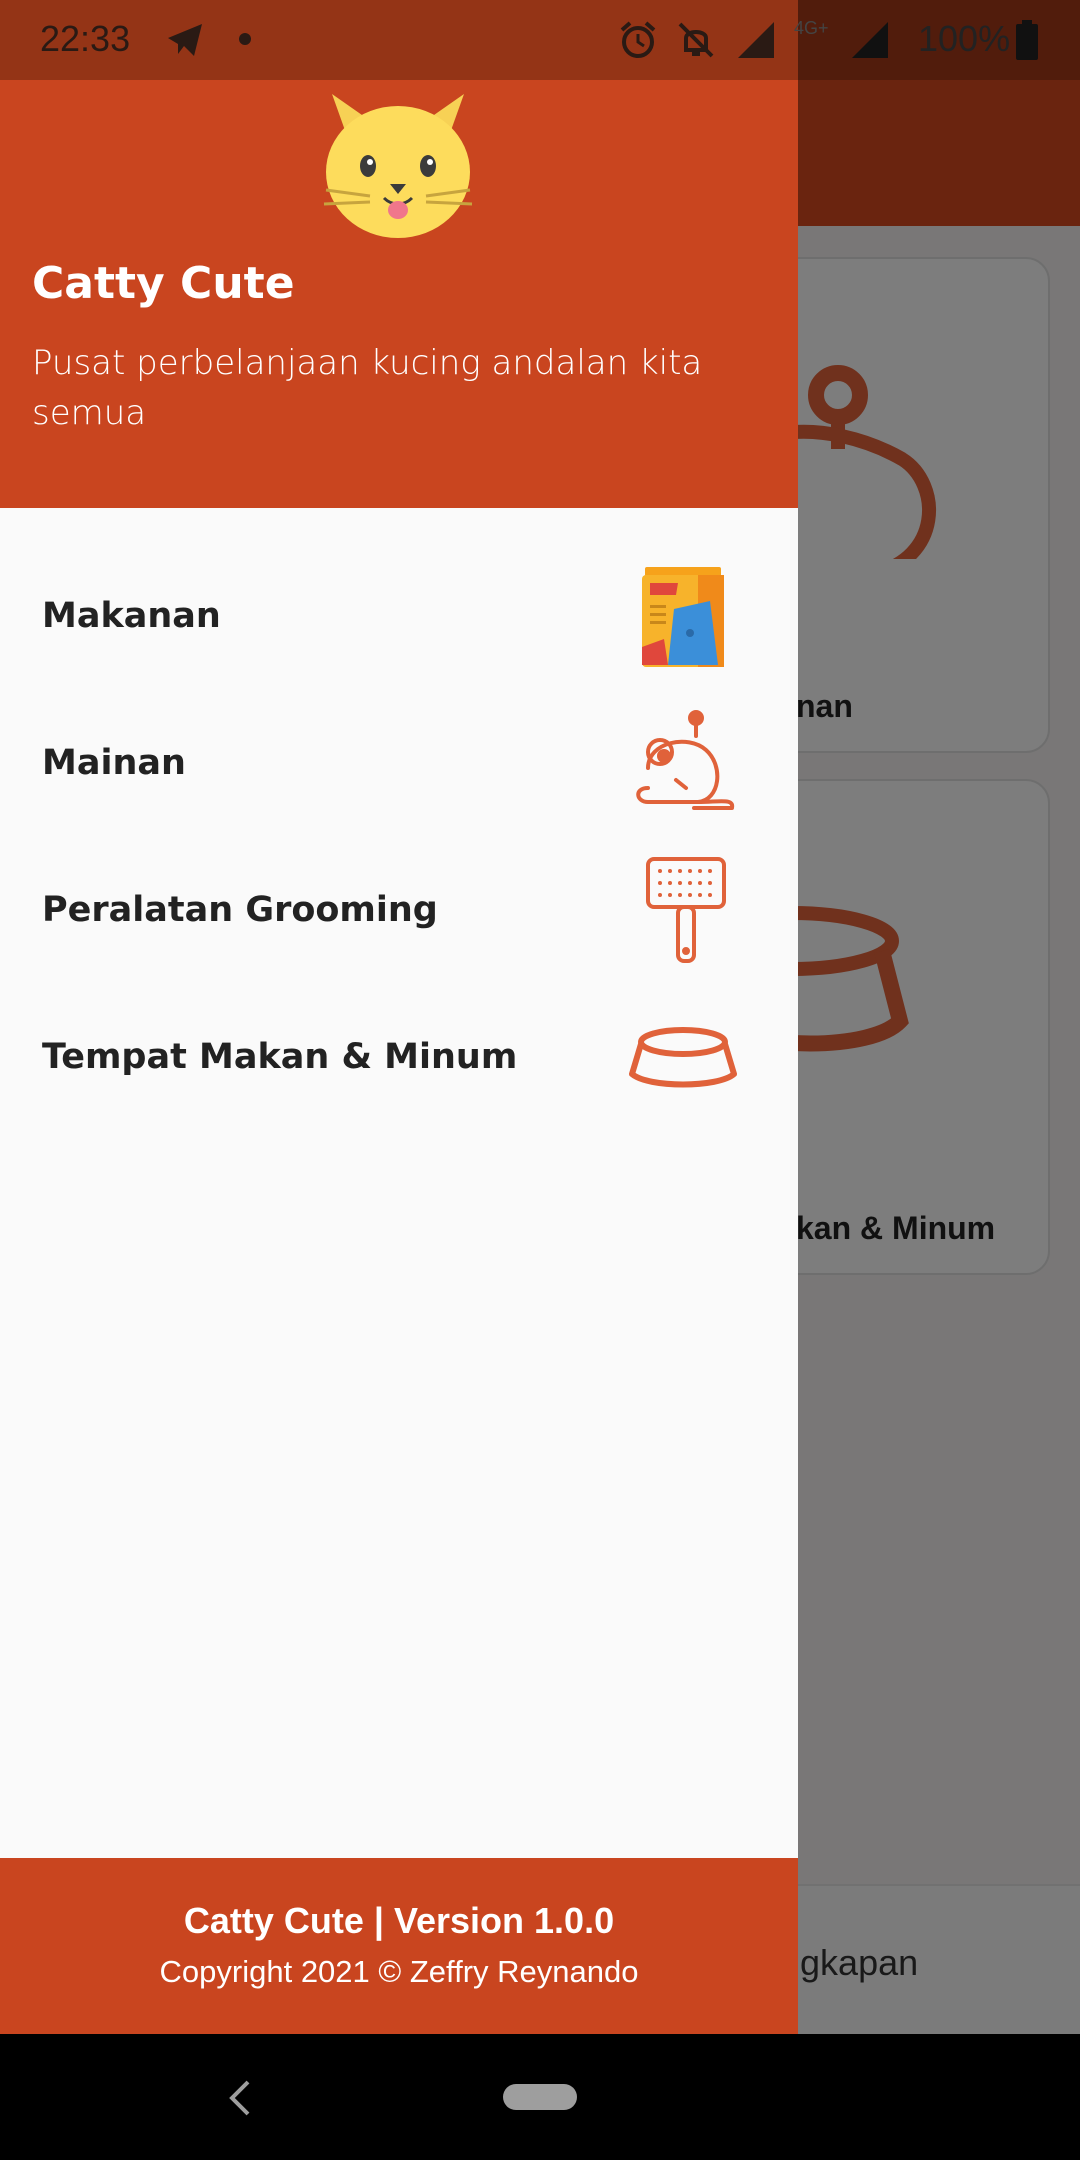  I want to click on toy-mouse-icon, so click(685, 759).